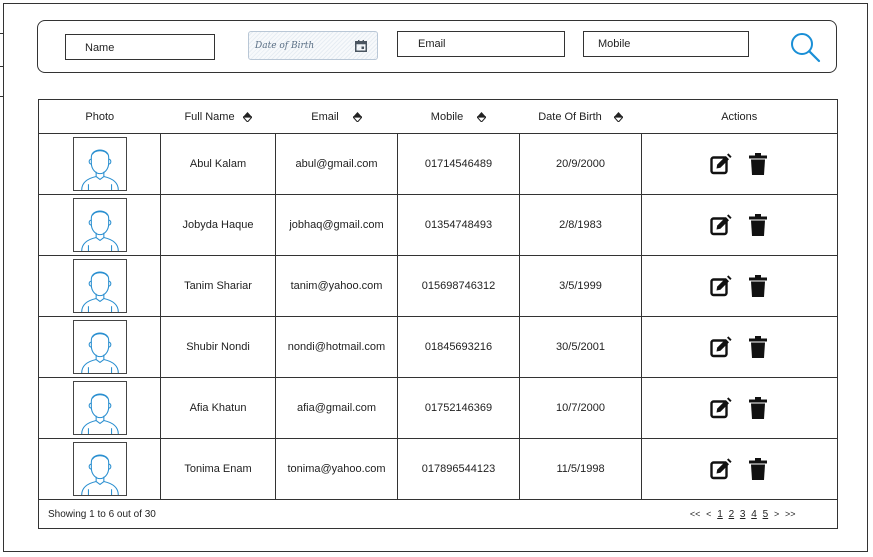 This screenshot has width=873, height=557. Describe the element at coordinates (790, 514) in the screenshot. I see `last-page-link: >>` at that location.